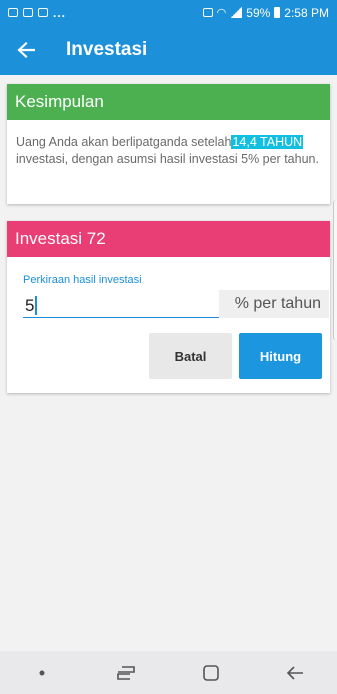  I want to click on signal-icon, so click(236, 12).